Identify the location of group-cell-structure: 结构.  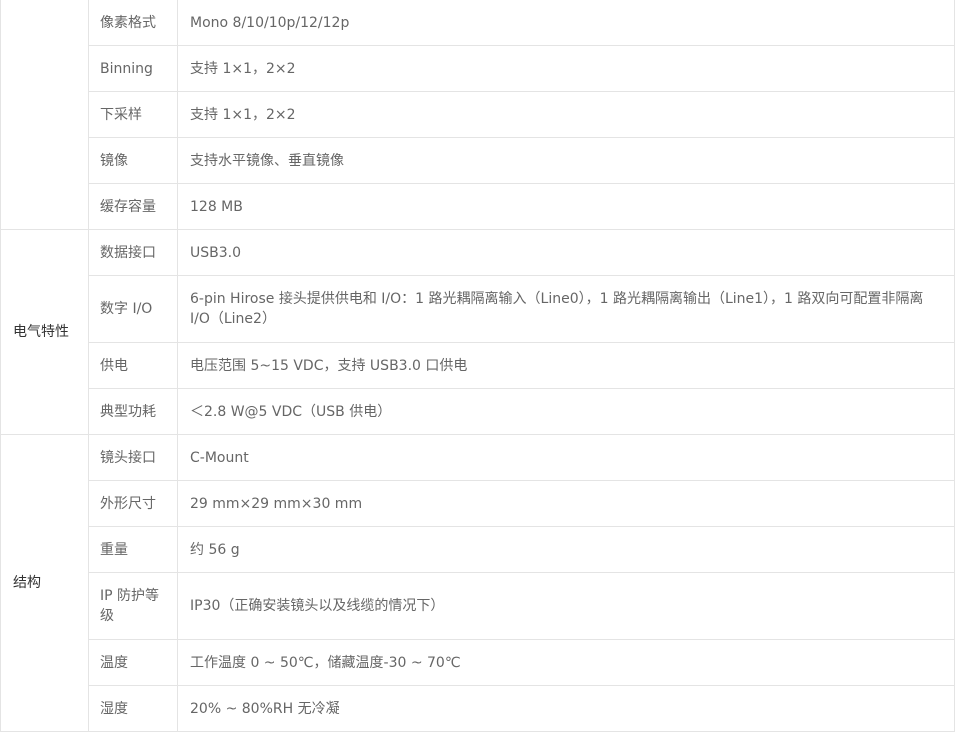
(44, 583).